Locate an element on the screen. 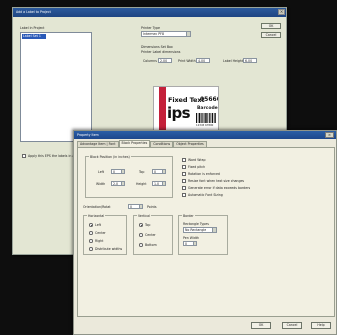 The width and height of the screenshot is (337, 335). barcode-icon is located at coordinates (206, 118).